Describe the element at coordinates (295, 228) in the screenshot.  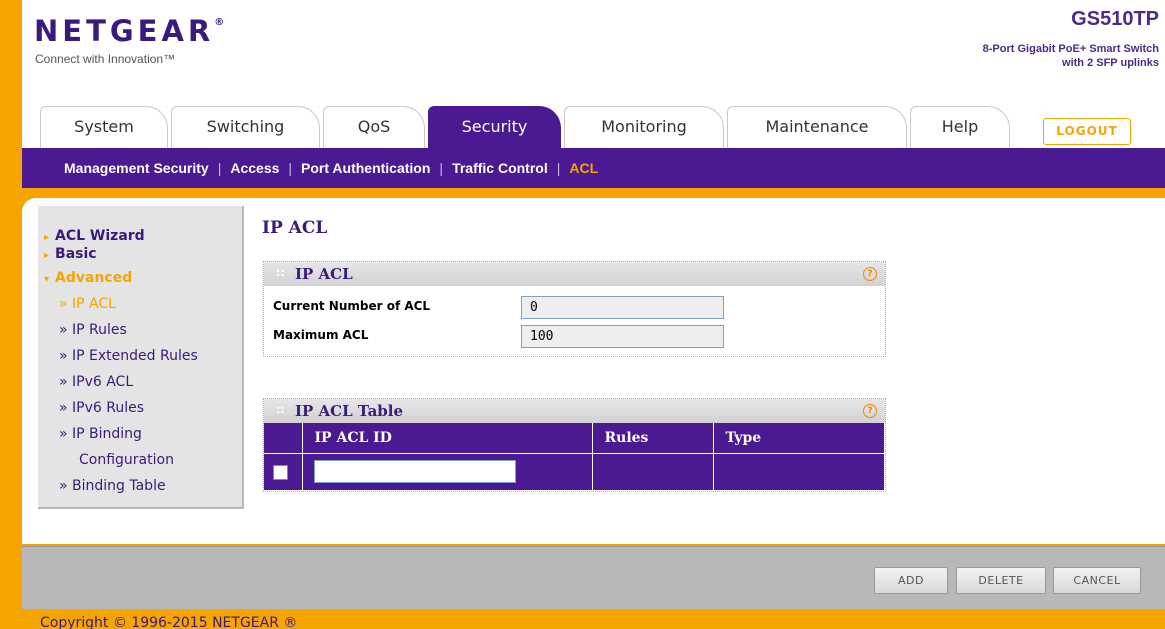
I see `page-title: IP ACL` at that location.